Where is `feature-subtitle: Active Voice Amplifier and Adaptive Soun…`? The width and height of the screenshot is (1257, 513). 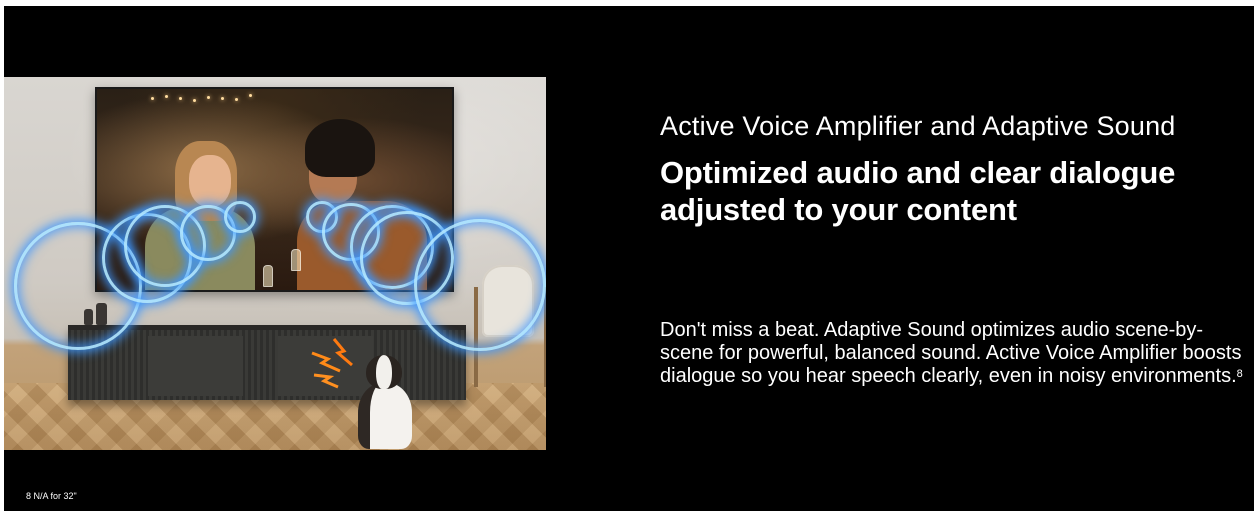 feature-subtitle: Active Voice Amplifier and Adaptive Soun… is located at coordinates (918, 126).